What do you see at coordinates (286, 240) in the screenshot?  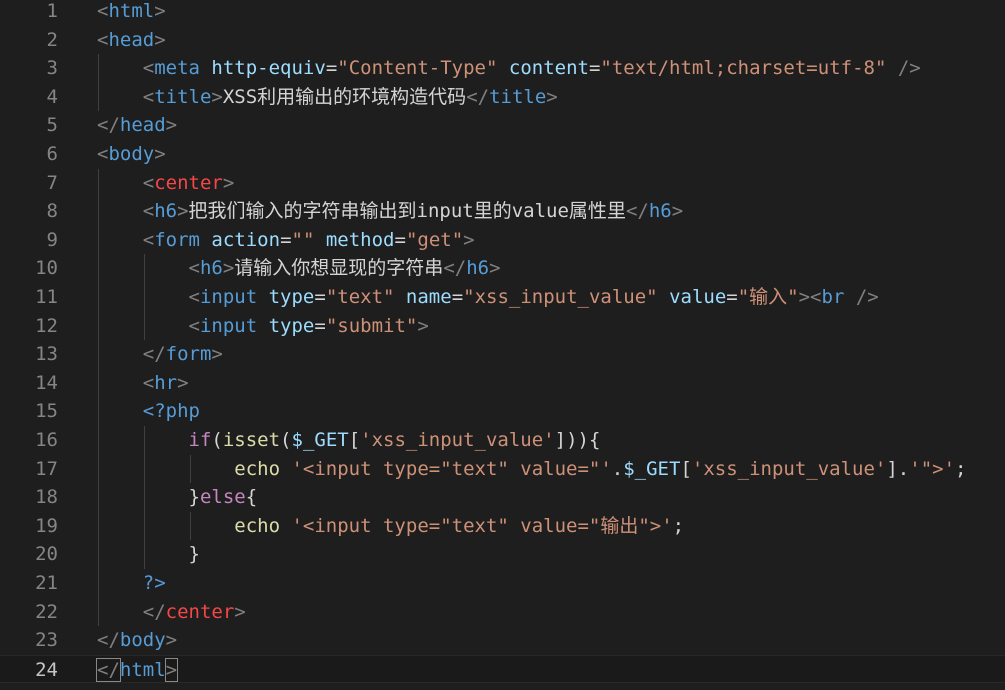 I see `code-text: <form action="" method="get">` at bounding box center [286, 240].